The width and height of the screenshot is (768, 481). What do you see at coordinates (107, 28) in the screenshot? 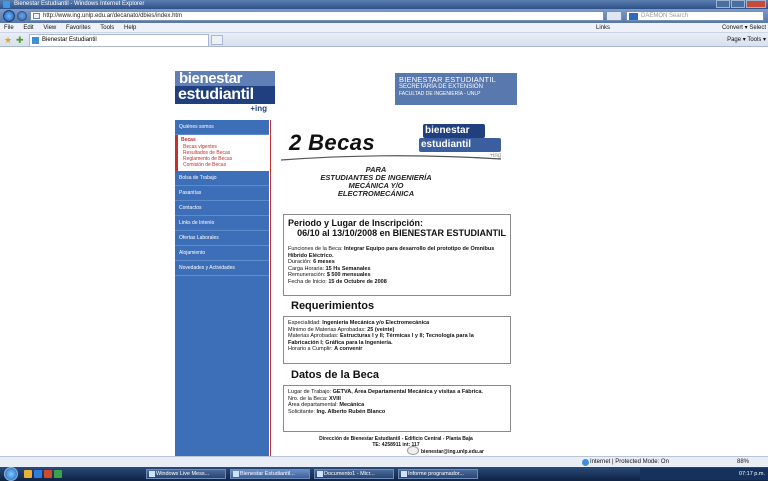
I see `menu-tools: Tools` at bounding box center [107, 28].